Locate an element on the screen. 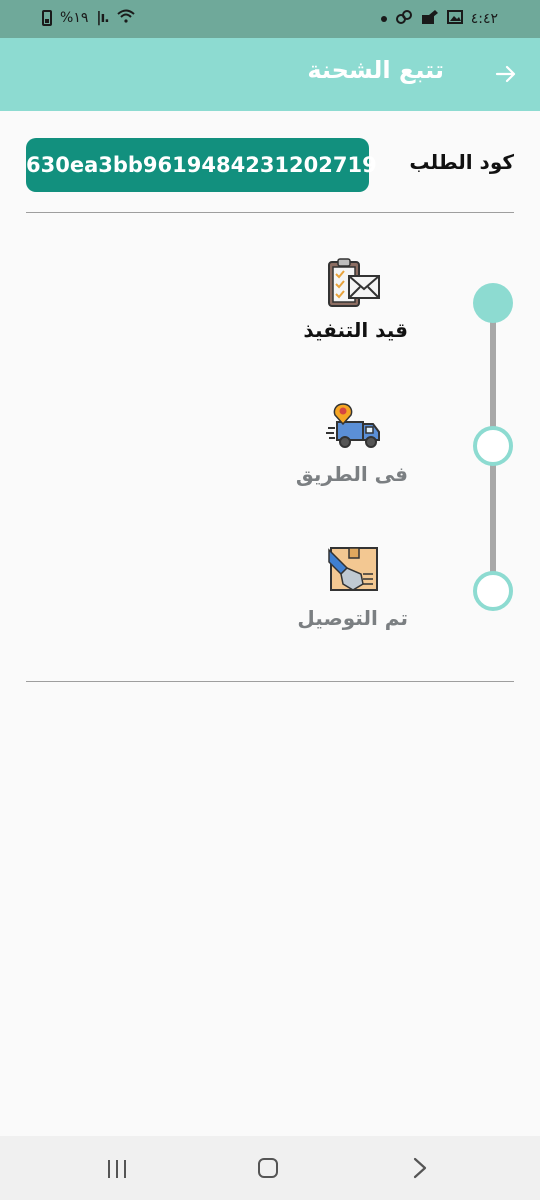  step-label-on-the-way: فى الطريق is located at coordinates (351, 474).